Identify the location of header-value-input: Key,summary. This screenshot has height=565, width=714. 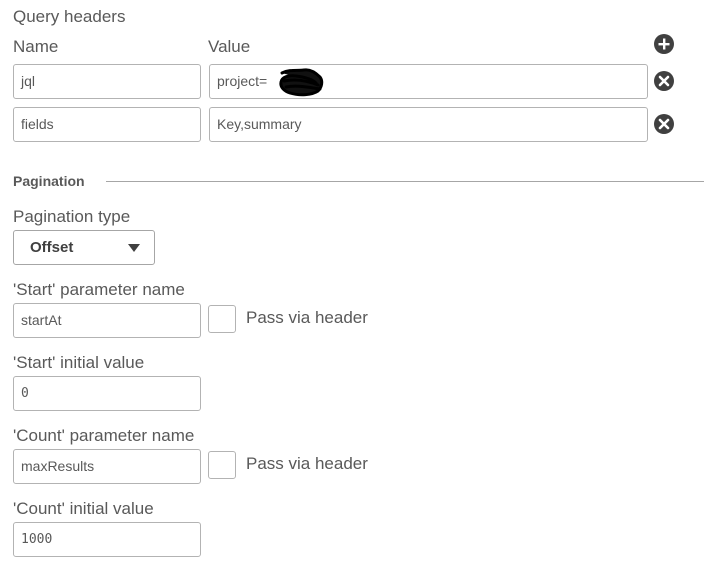
(428, 124).